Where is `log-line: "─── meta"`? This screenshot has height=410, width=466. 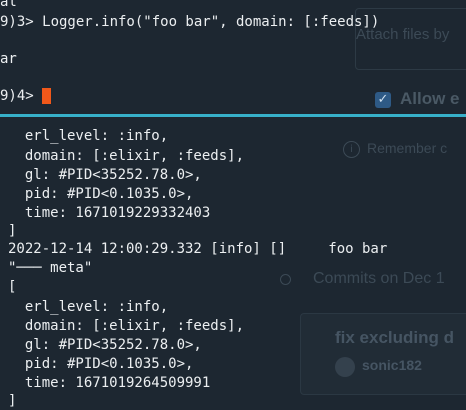 log-line: "─── meta" is located at coordinates (50, 268).